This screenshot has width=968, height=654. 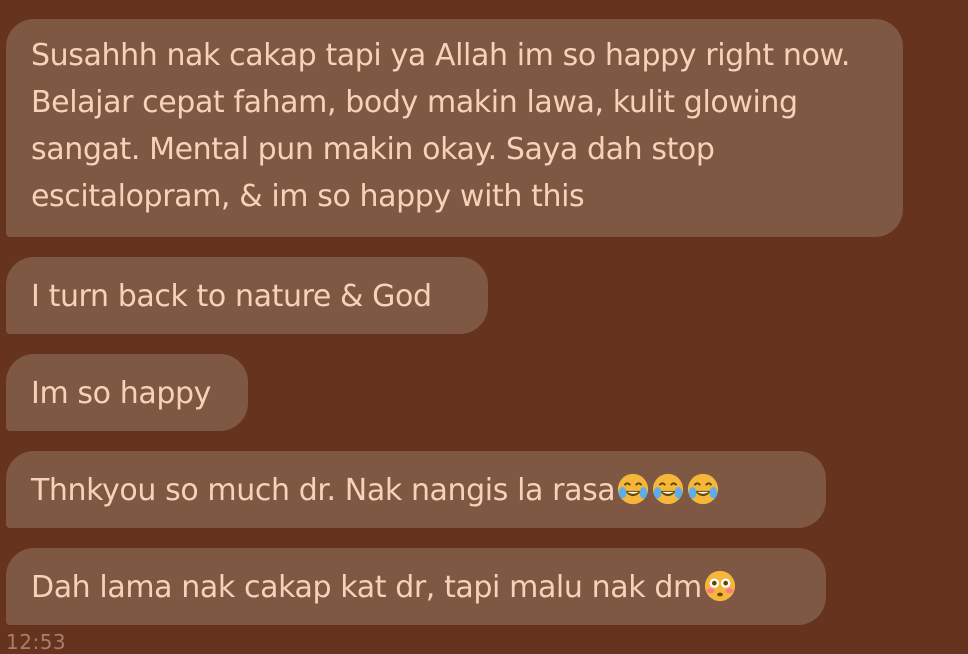 I want to click on message-bubble: Thnkyou so much dr. Nak nangis la rasa, so click(x=416, y=489).